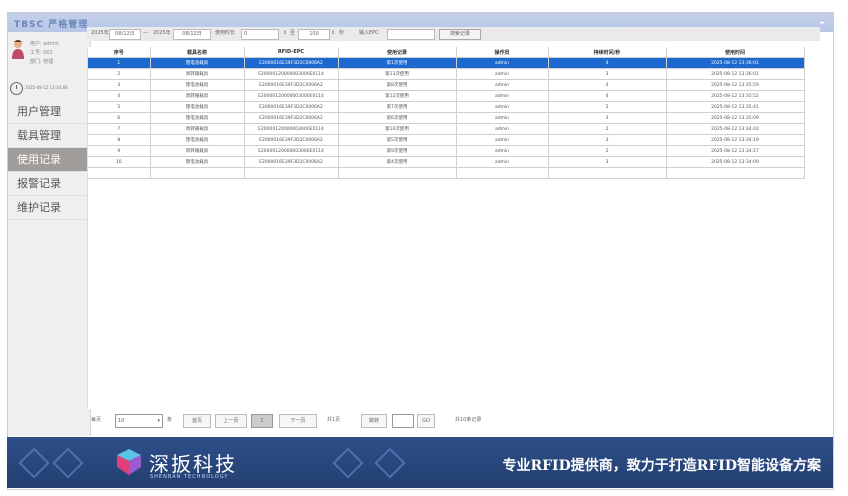 Image resolution: width=848 pixels, height=496 pixels. What do you see at coordinates (49, 184) in the screenshot?
I see `menu-item-alarm-records: 报警记录` at bounding box center [49, 184].